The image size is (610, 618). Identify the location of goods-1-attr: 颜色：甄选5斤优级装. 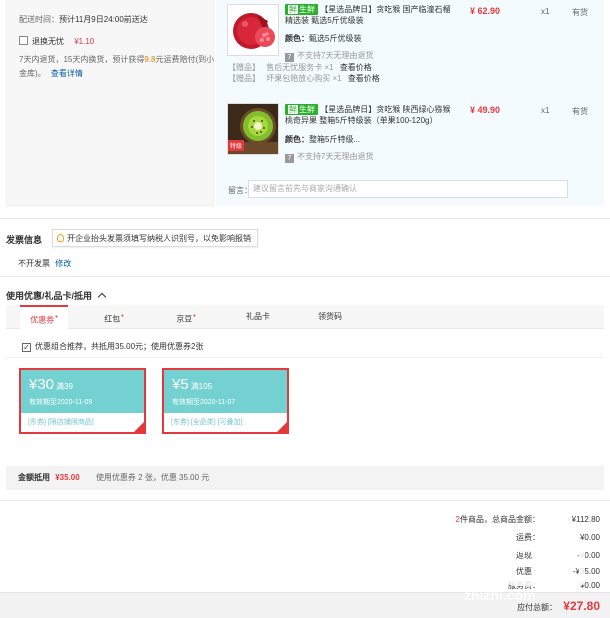
(323, 38).